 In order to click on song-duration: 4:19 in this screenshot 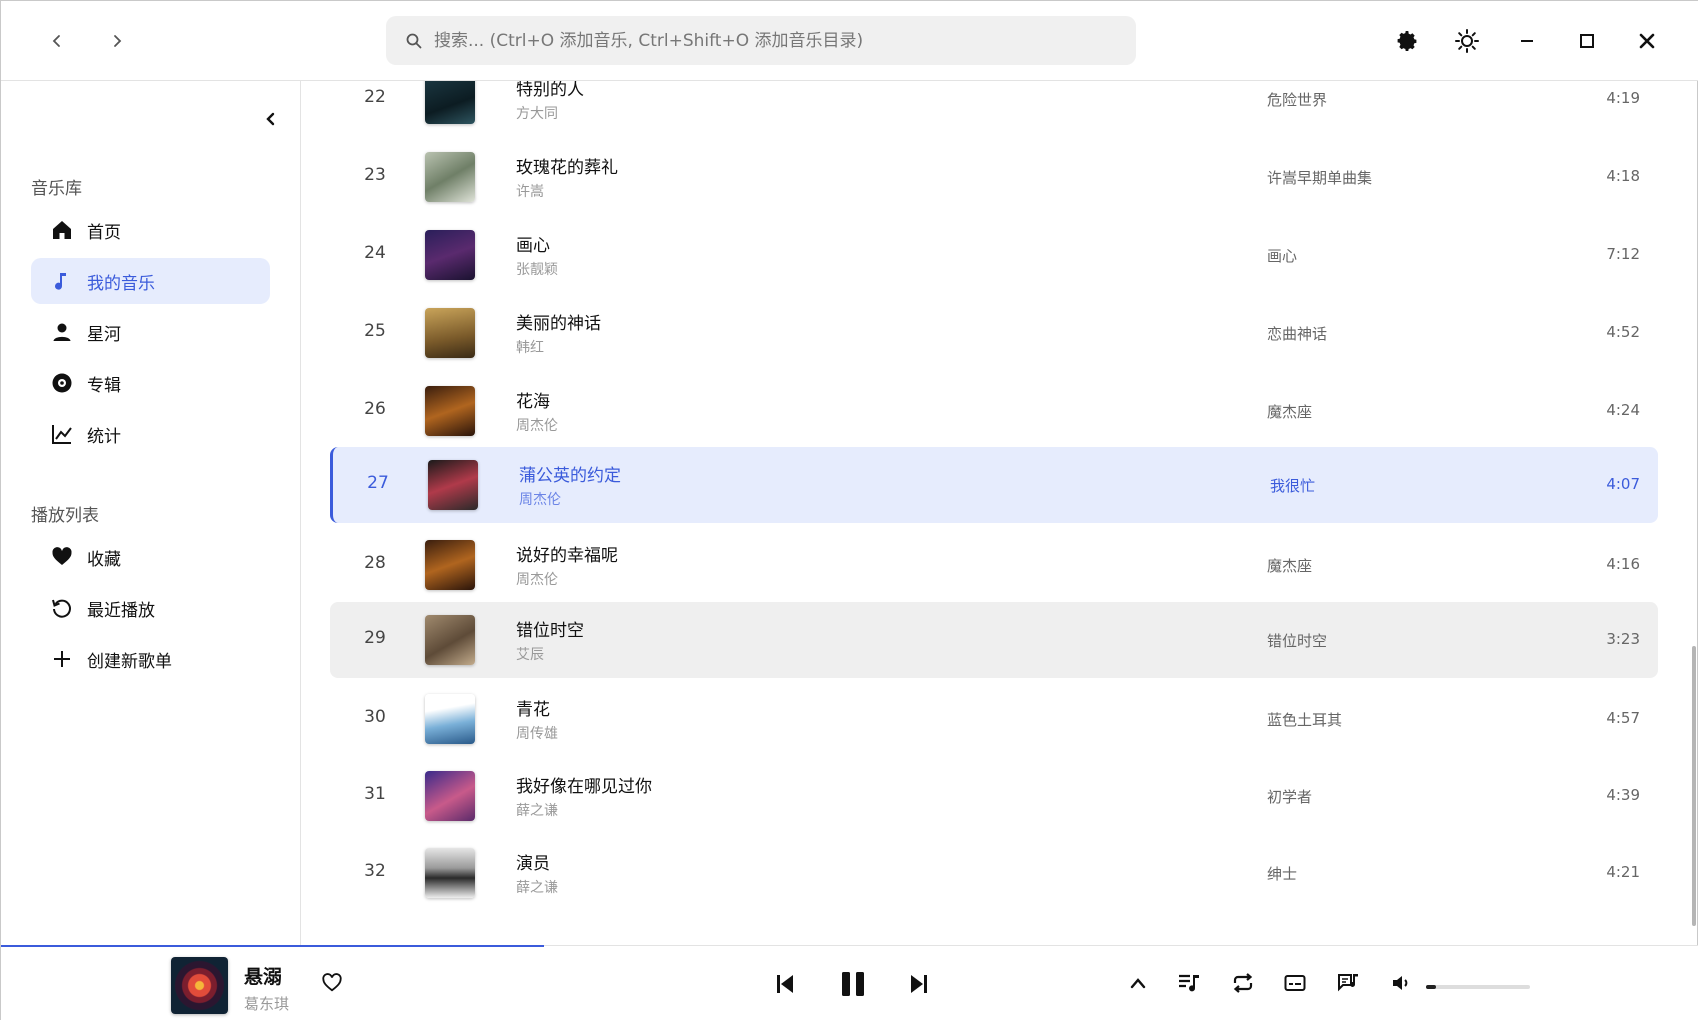, I will do `click(1623, 98)`.